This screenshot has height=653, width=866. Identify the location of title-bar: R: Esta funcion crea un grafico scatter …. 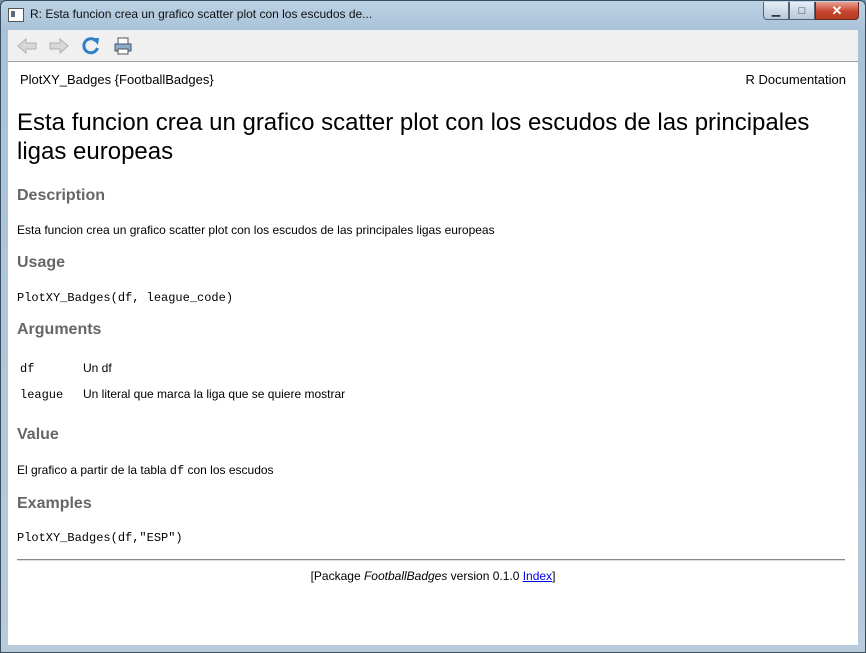
(433, 15).